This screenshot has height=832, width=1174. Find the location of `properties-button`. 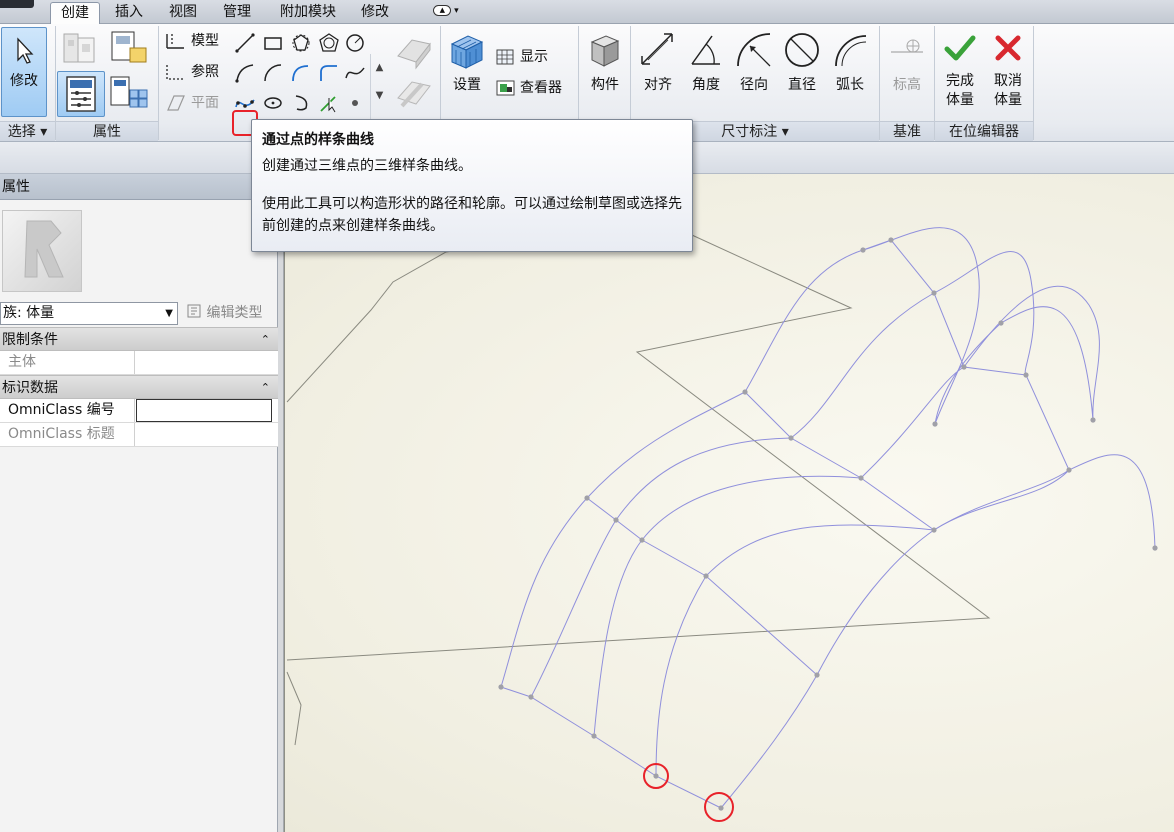

properties-button is located at coordinates (81, 94).